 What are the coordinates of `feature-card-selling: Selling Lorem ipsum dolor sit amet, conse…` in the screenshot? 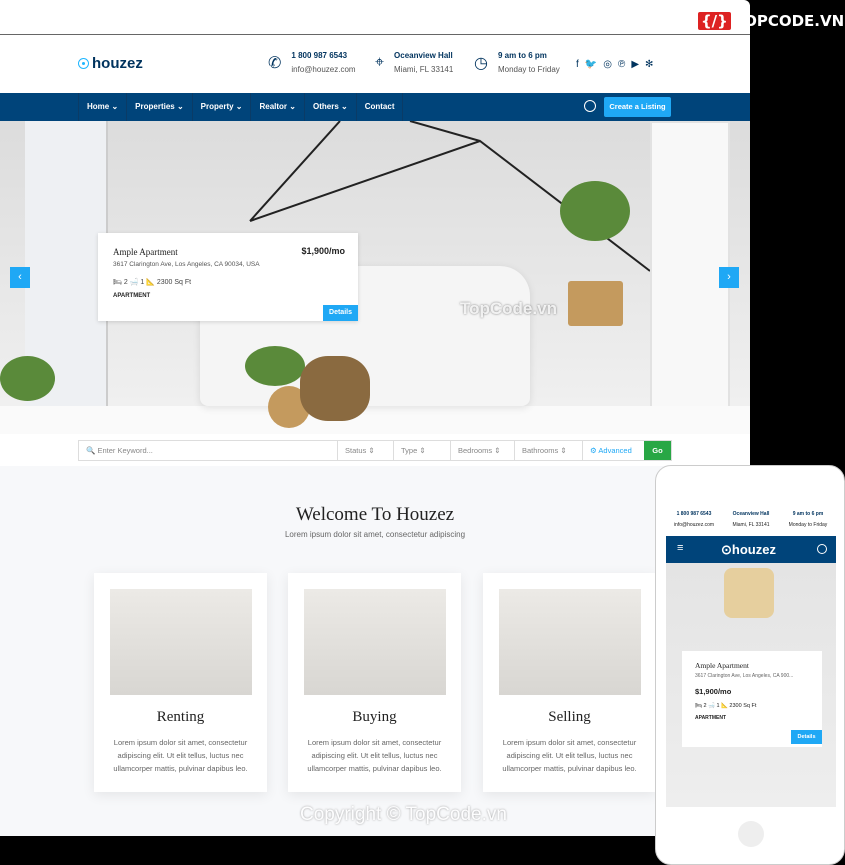 It's located at (569, 682).